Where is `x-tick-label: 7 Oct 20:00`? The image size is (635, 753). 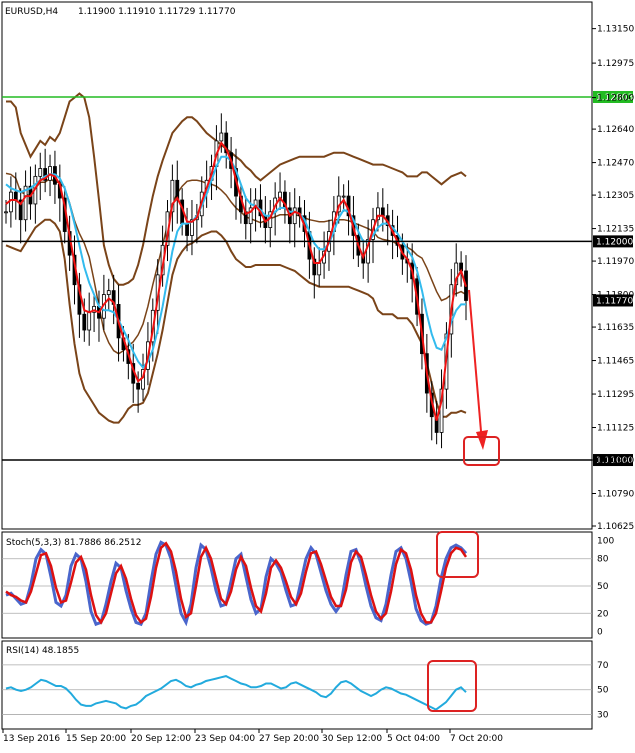 x-tick-label: 7 Oct 20:00 is located at coordinates (476, 739).